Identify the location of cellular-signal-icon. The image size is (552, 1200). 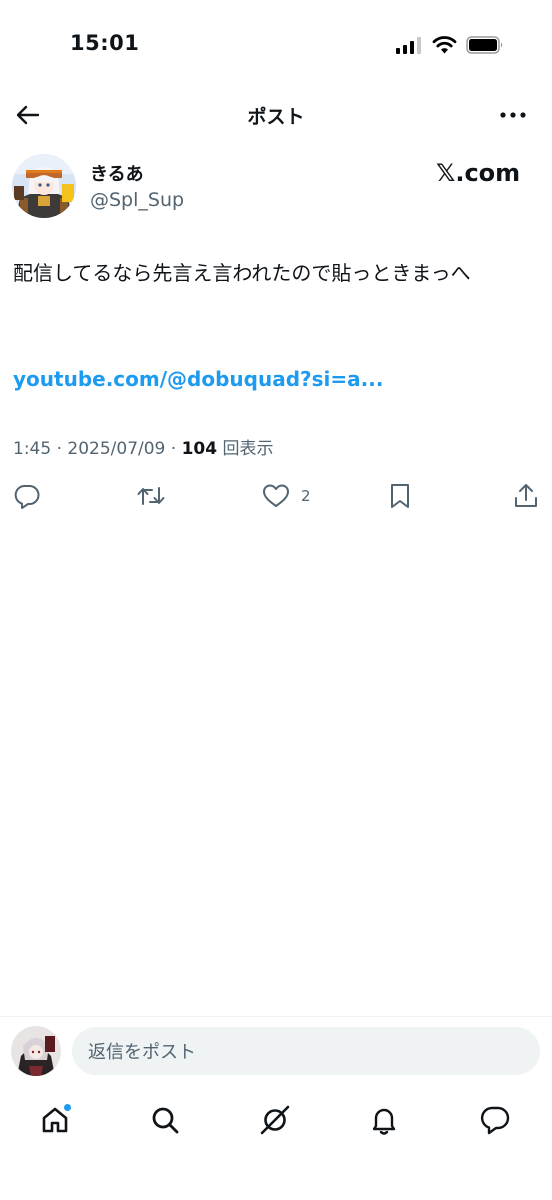
(409, 45).